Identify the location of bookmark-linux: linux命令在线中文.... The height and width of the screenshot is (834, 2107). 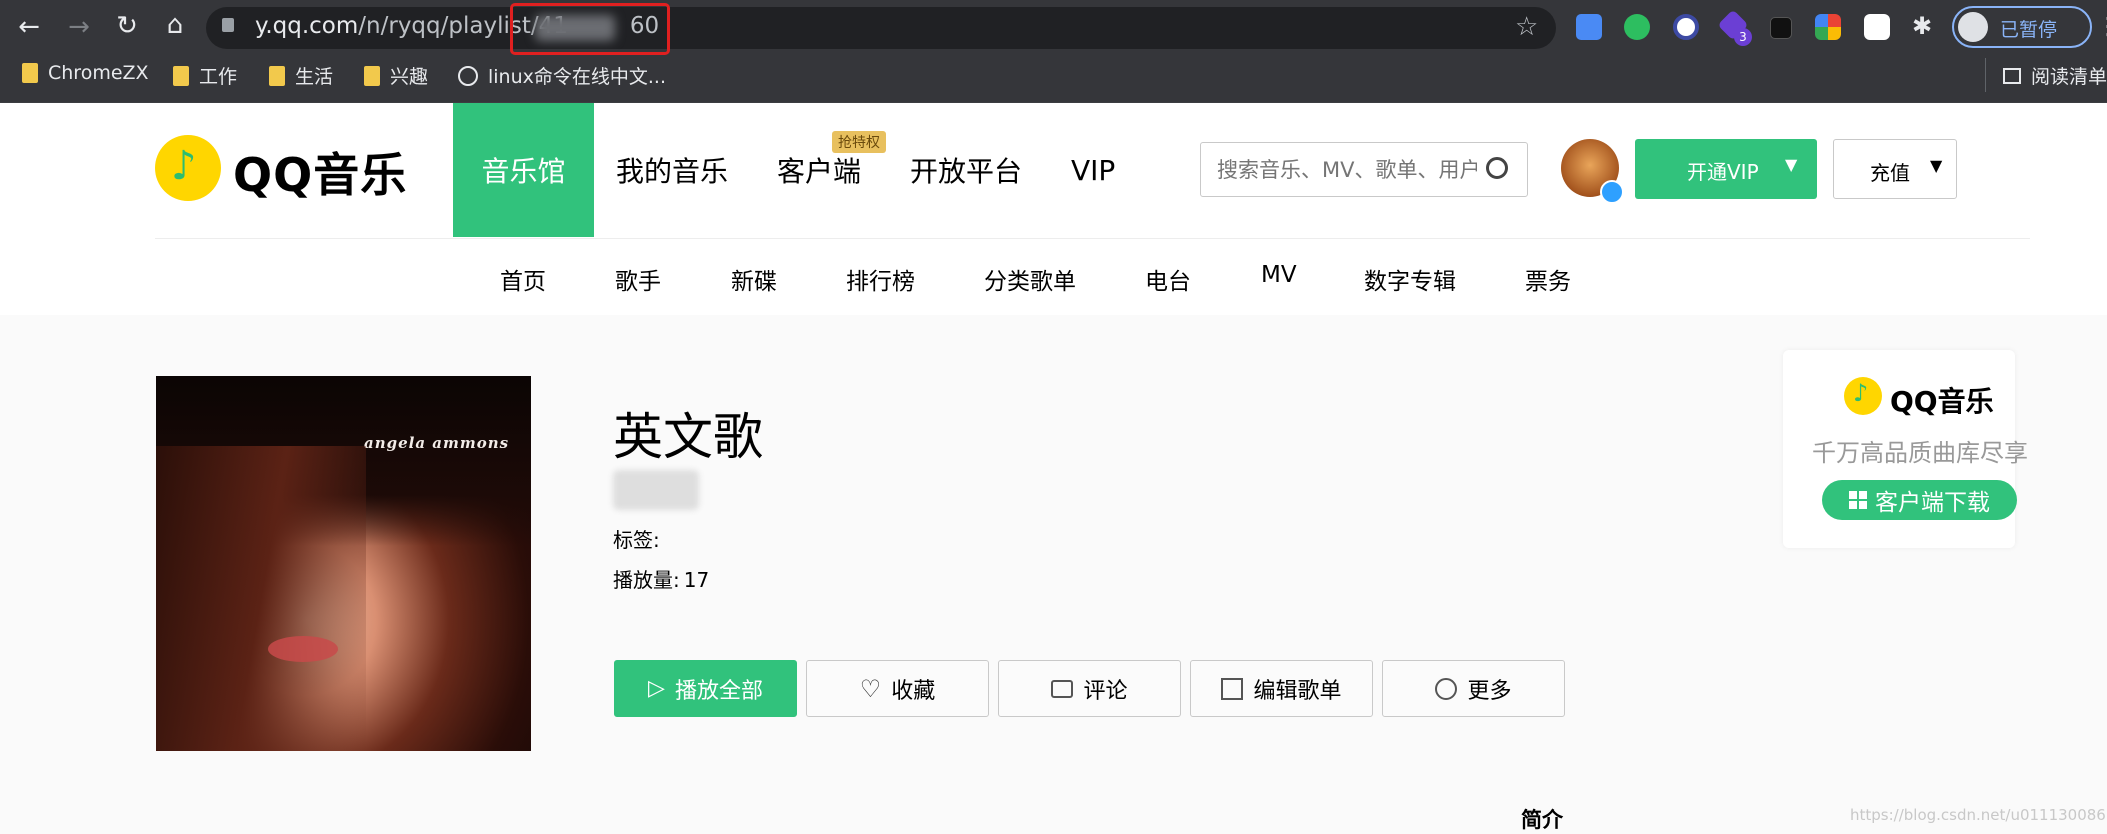
(562, 75).